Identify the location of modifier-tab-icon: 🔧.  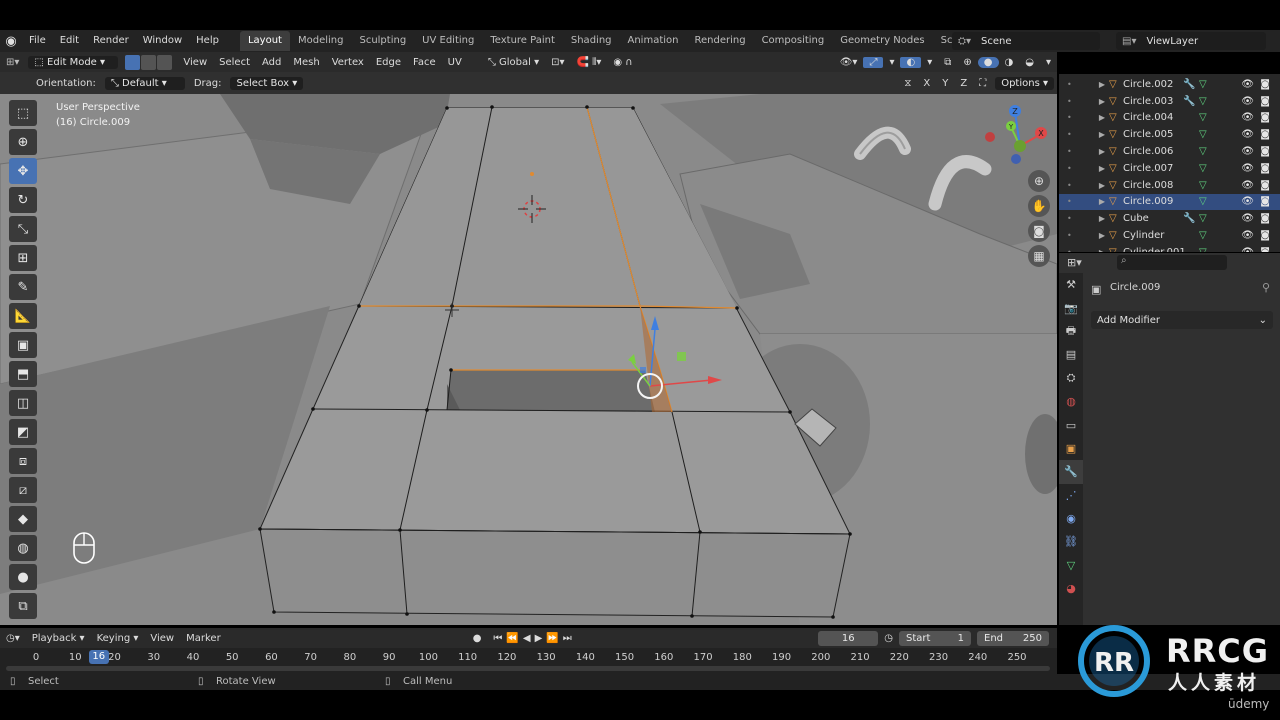
(1071, 472).